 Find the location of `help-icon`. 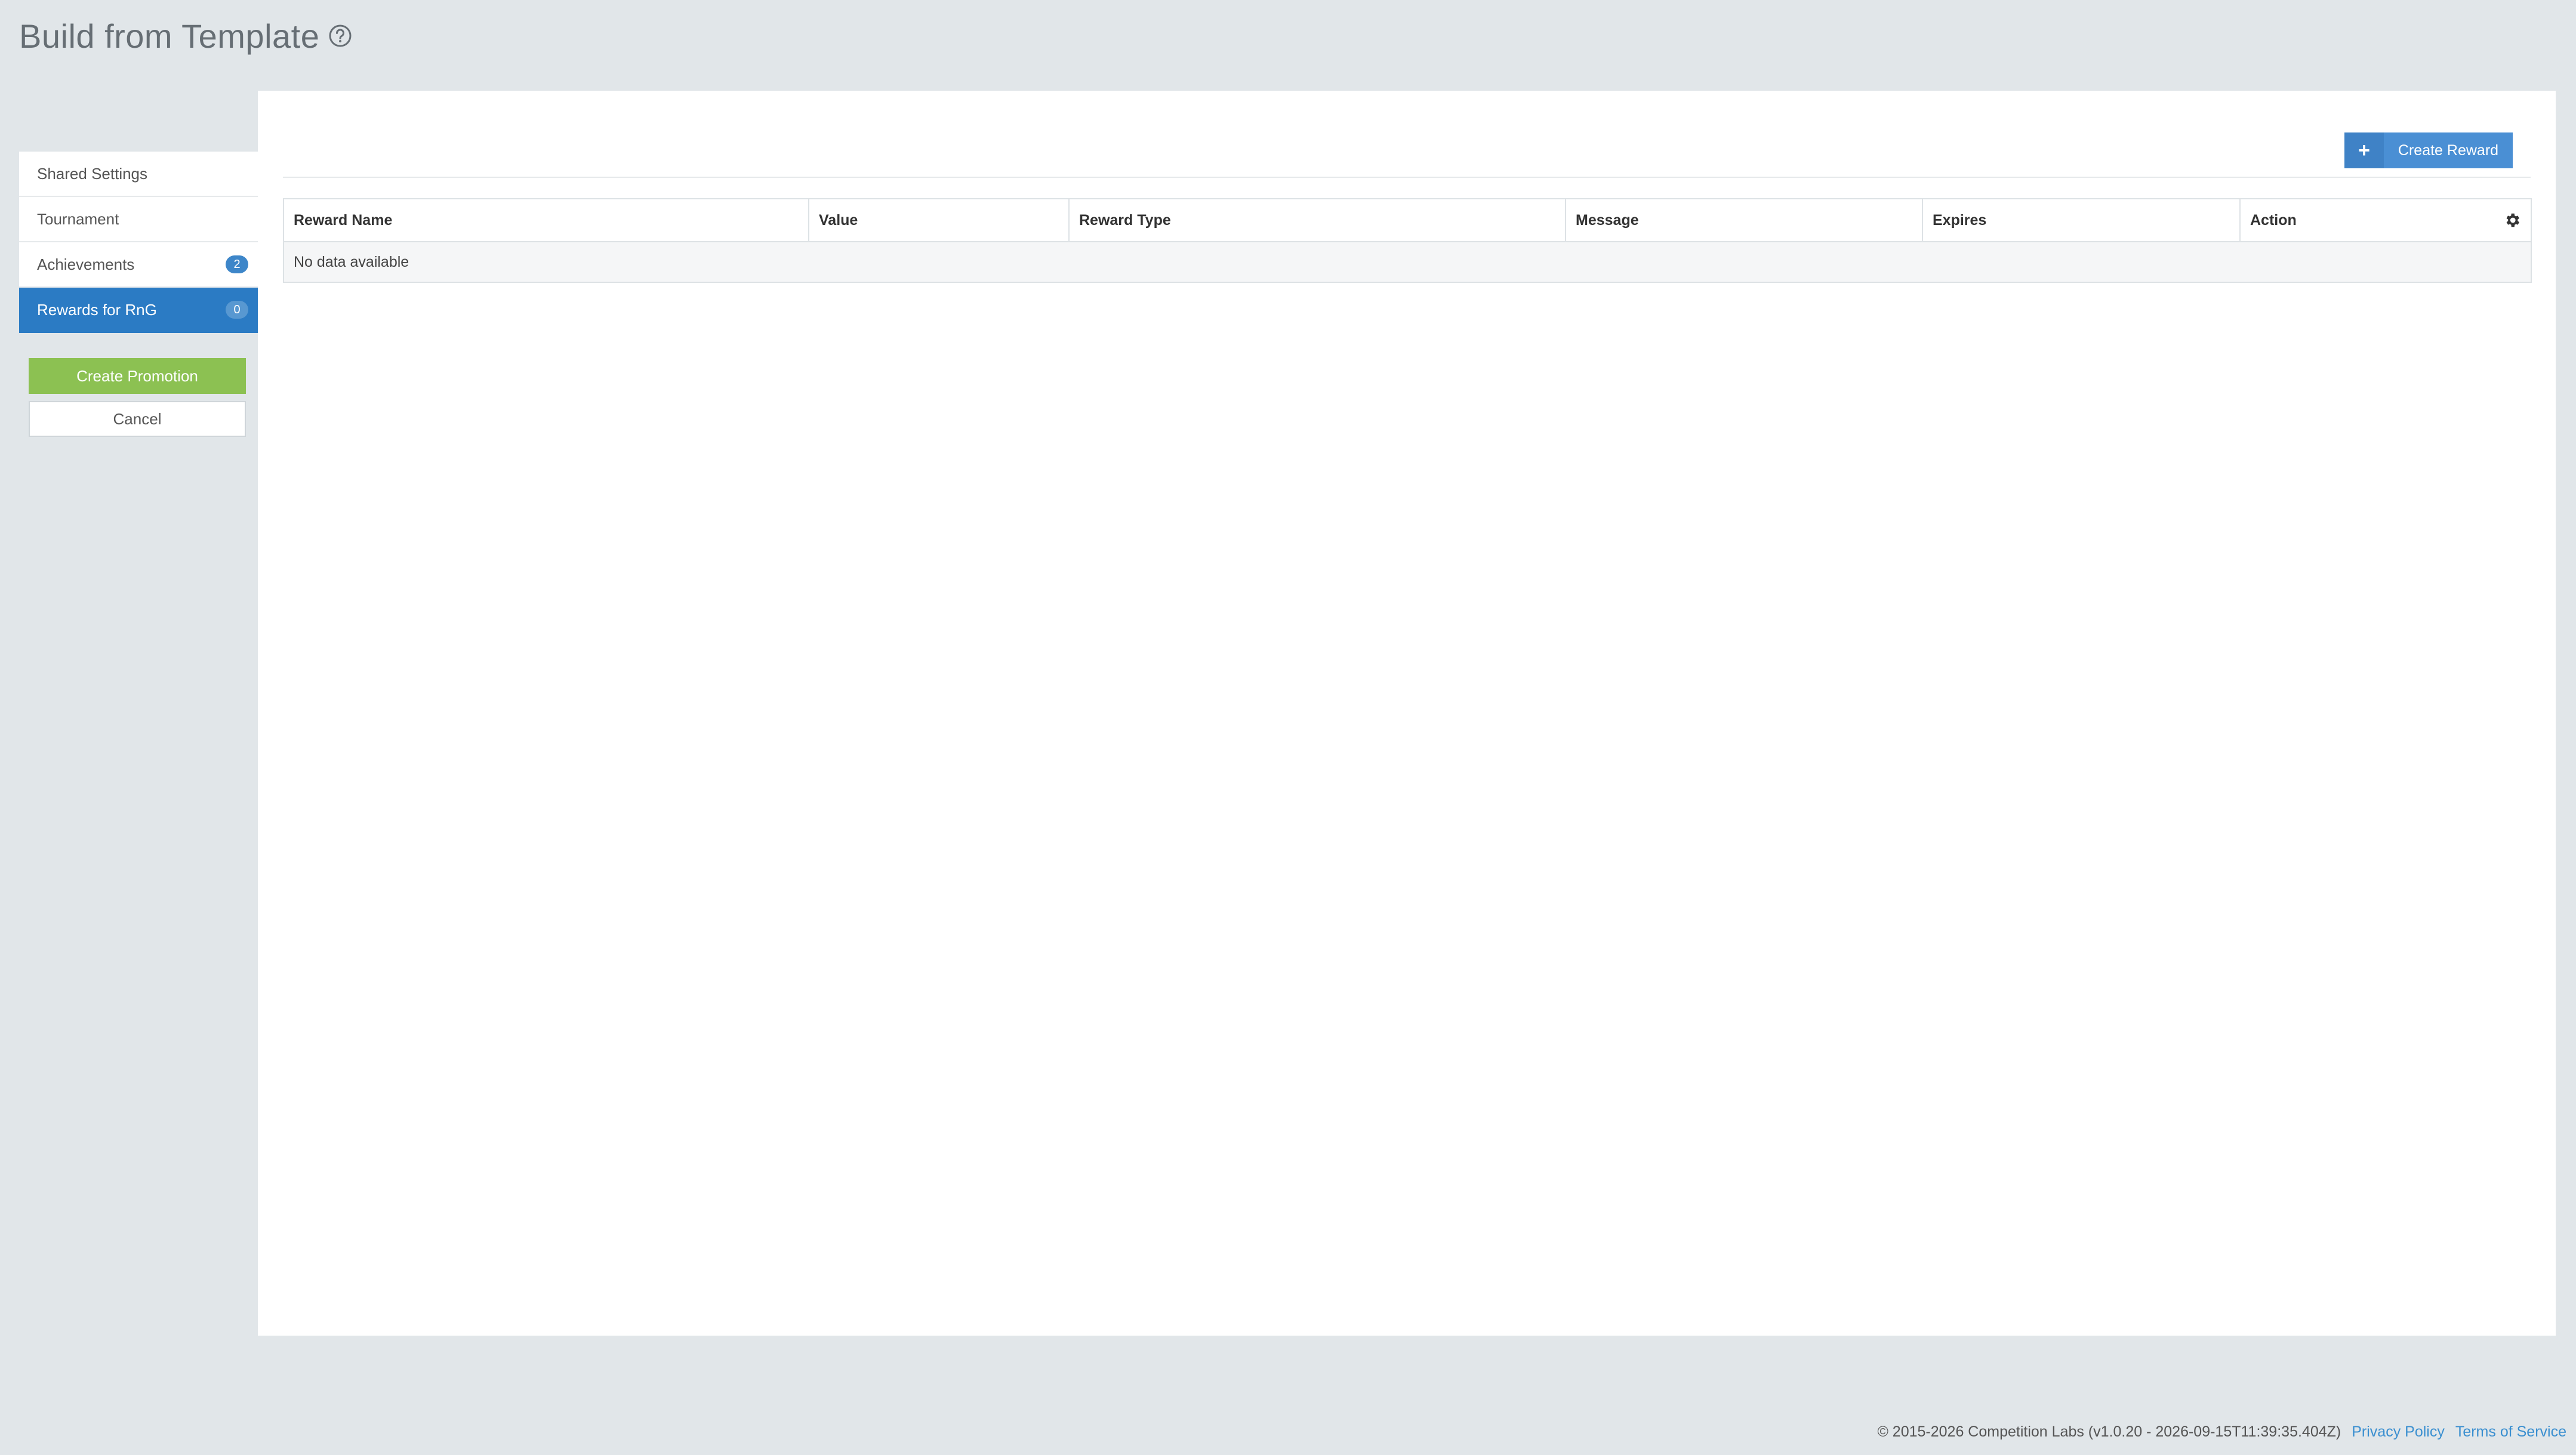

help-icon is located at coordinates (340, 35).